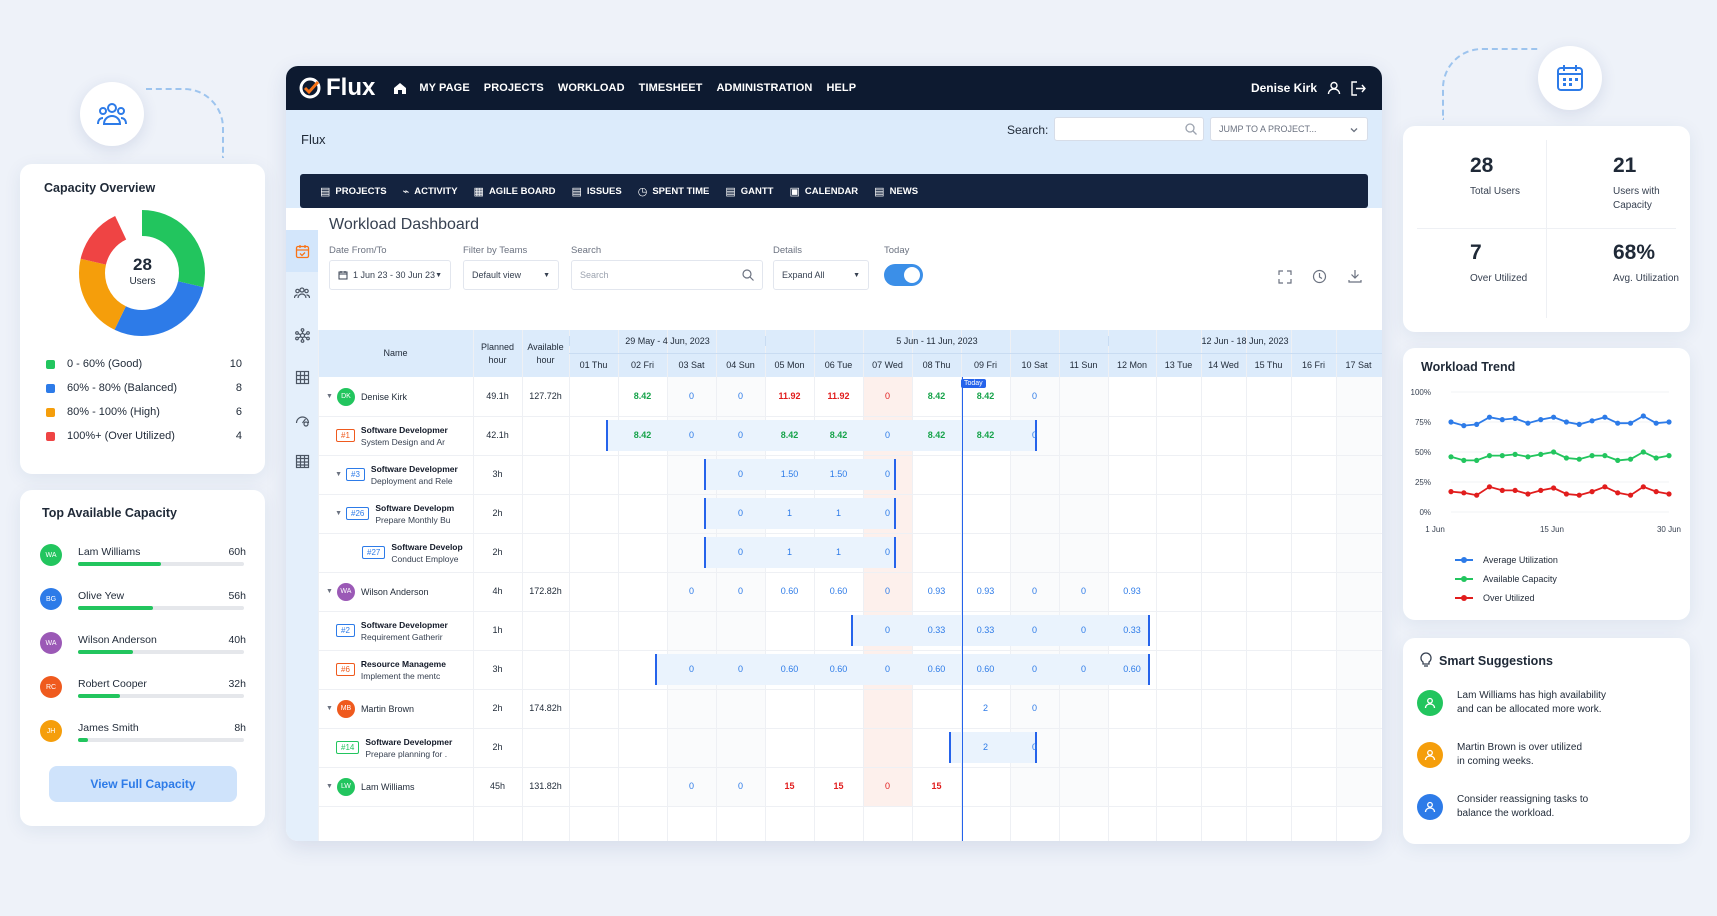 This screenshot has width=1717, height=916. Describe the element at coordinates (1358, 88) in the screenshot. I see `logout-icon` at that location.